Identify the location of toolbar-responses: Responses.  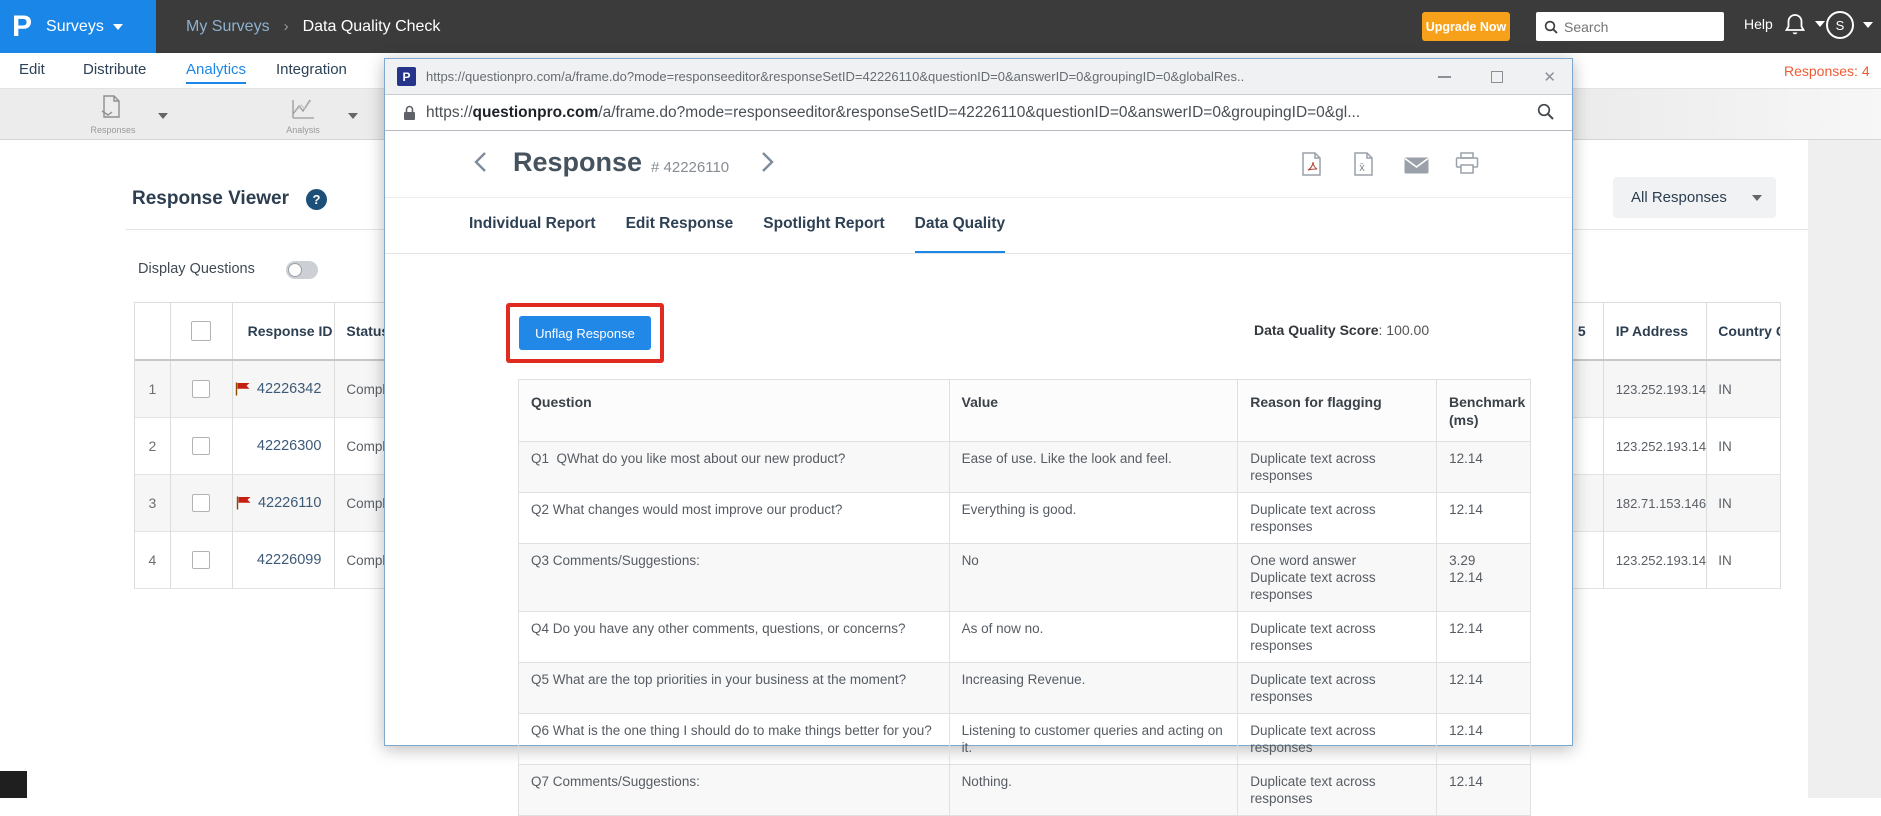
(113, 115).